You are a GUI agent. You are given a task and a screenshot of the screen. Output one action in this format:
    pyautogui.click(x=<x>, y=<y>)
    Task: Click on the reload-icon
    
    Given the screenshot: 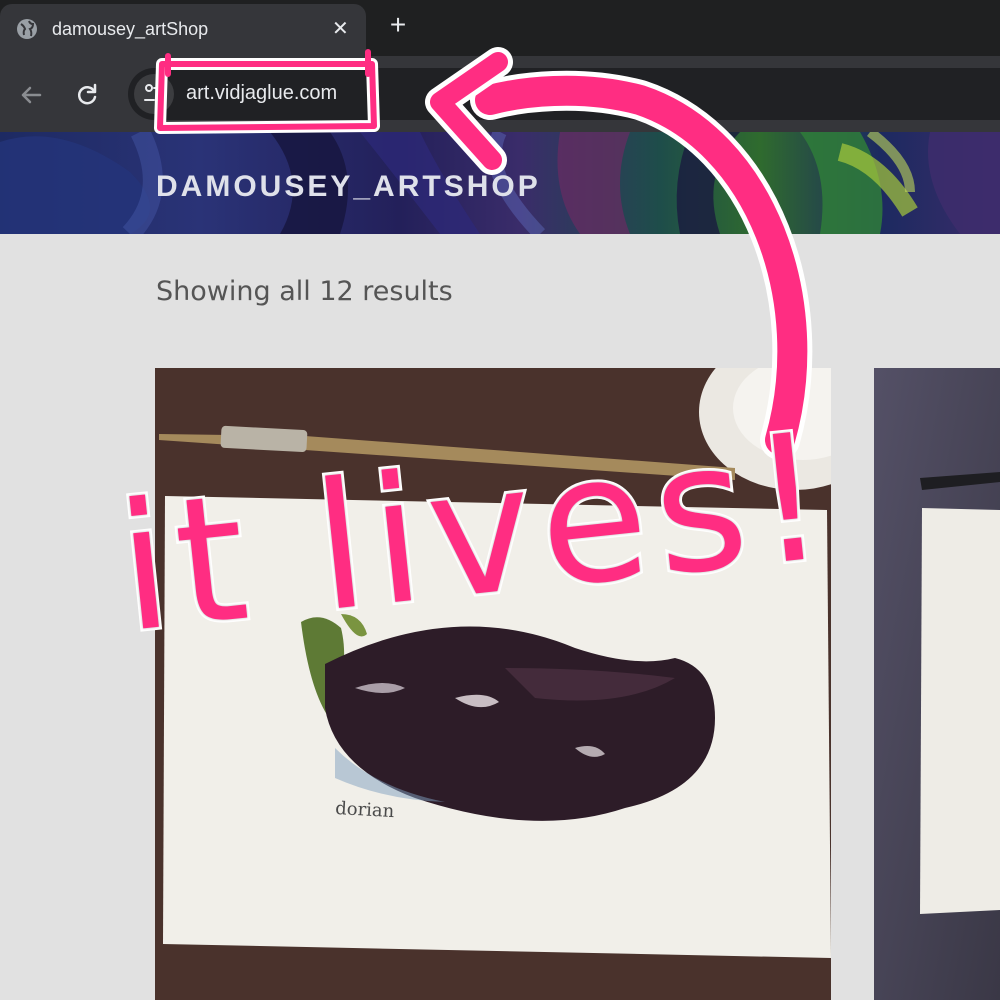 What is the action you would take?
    pyautogui.click(x=87, y=95)
    